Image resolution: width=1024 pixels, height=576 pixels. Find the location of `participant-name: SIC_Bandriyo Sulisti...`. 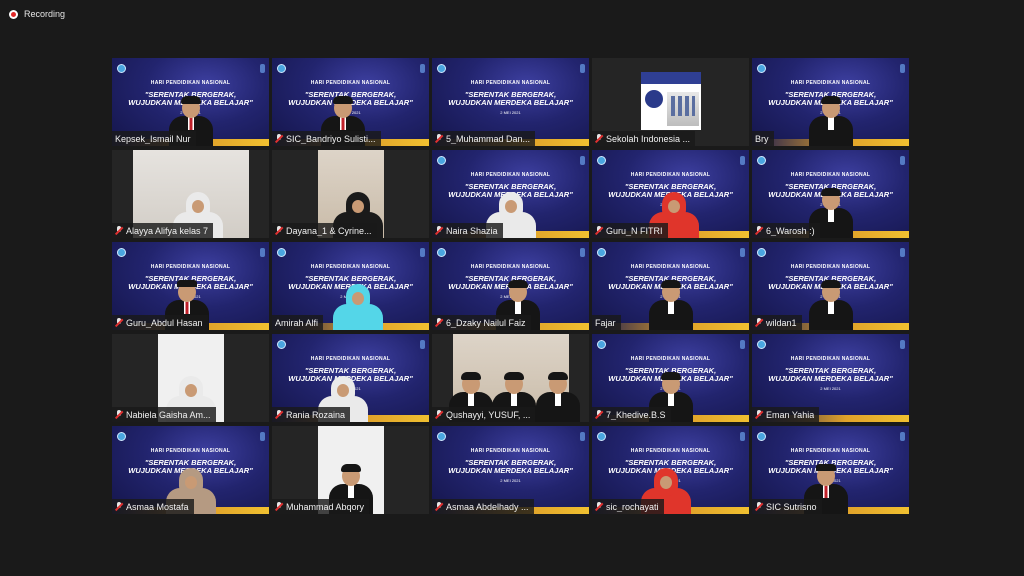

participant-name: SIC_Bandriyo Sulisti... is located at coordinates (331, 138).